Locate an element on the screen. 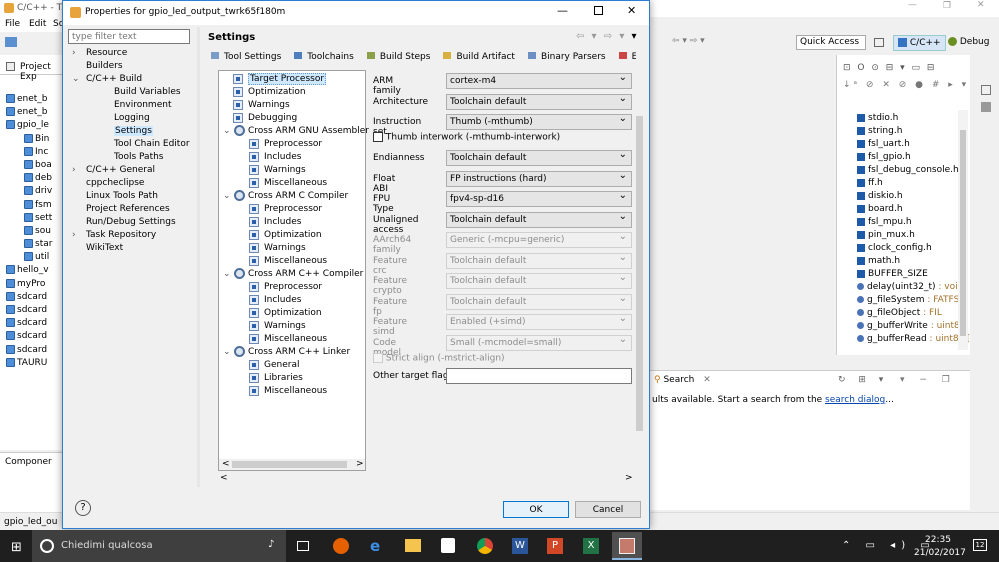  perspective-debug: Debug is located at coordinates (968, 42).